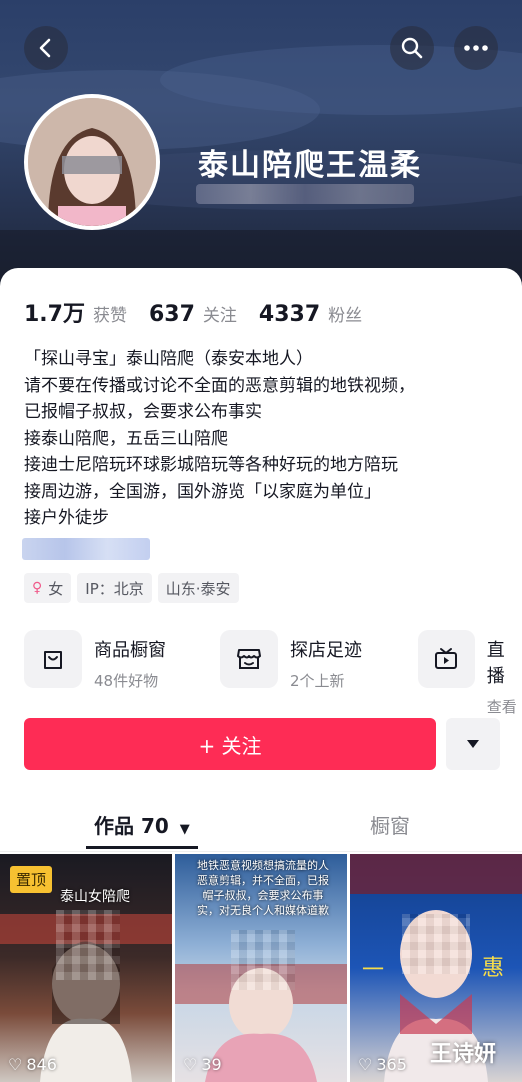  I want to click on bio-line: 接迪士尼陪玩环球影城陪玩等各种好玩的地方陪玩, so click(211, 465).